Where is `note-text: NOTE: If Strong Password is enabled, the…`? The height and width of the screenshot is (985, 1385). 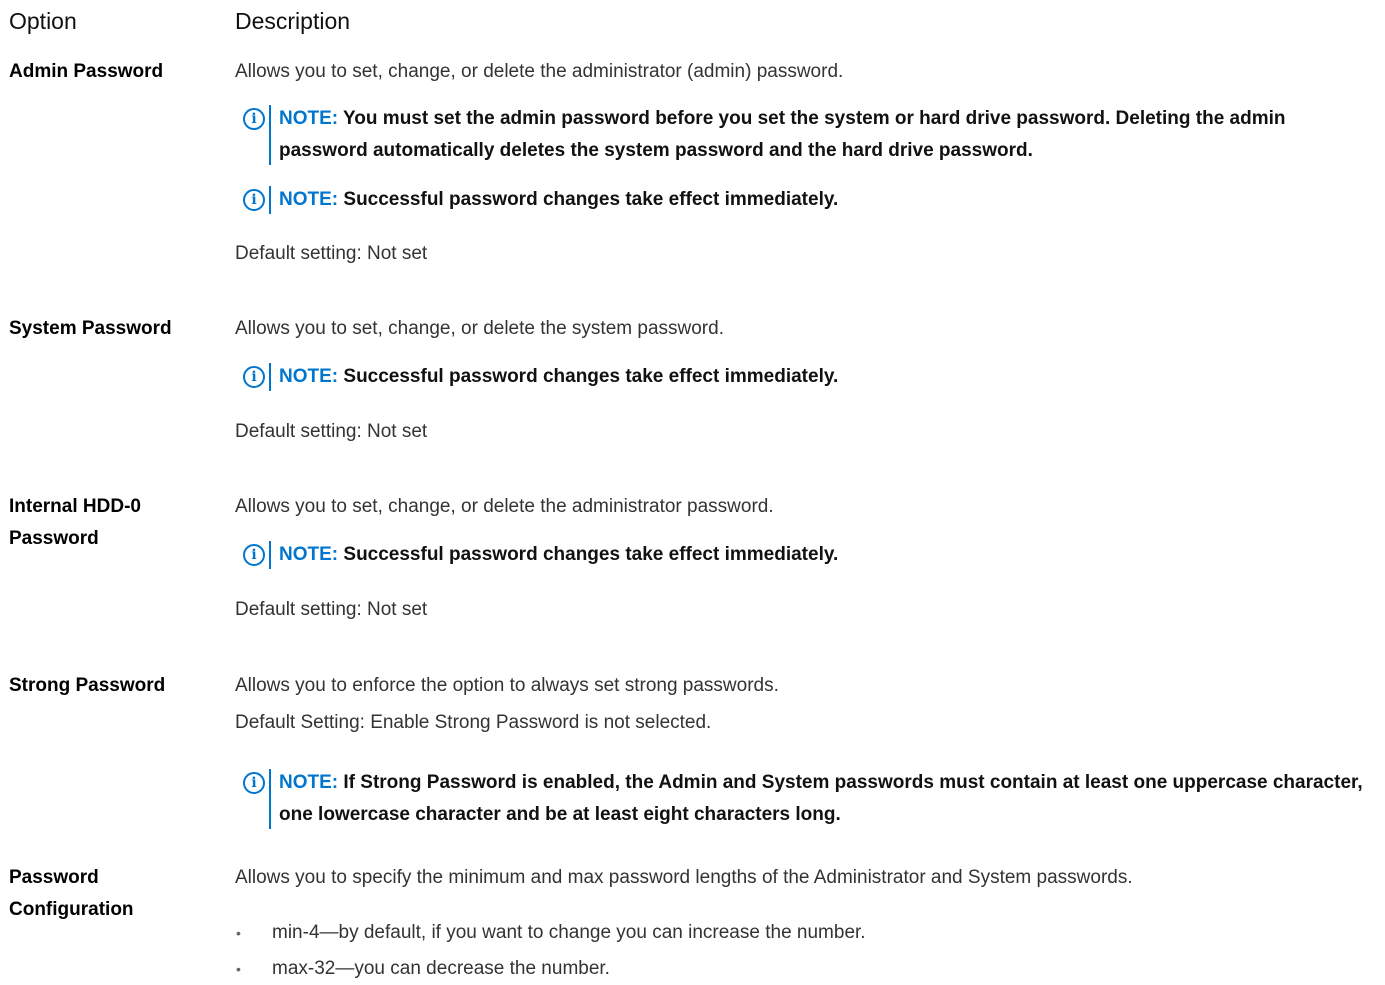 note-text: NOTE: If Strong Password is enabled, the… is located at coordinates (829, 799).